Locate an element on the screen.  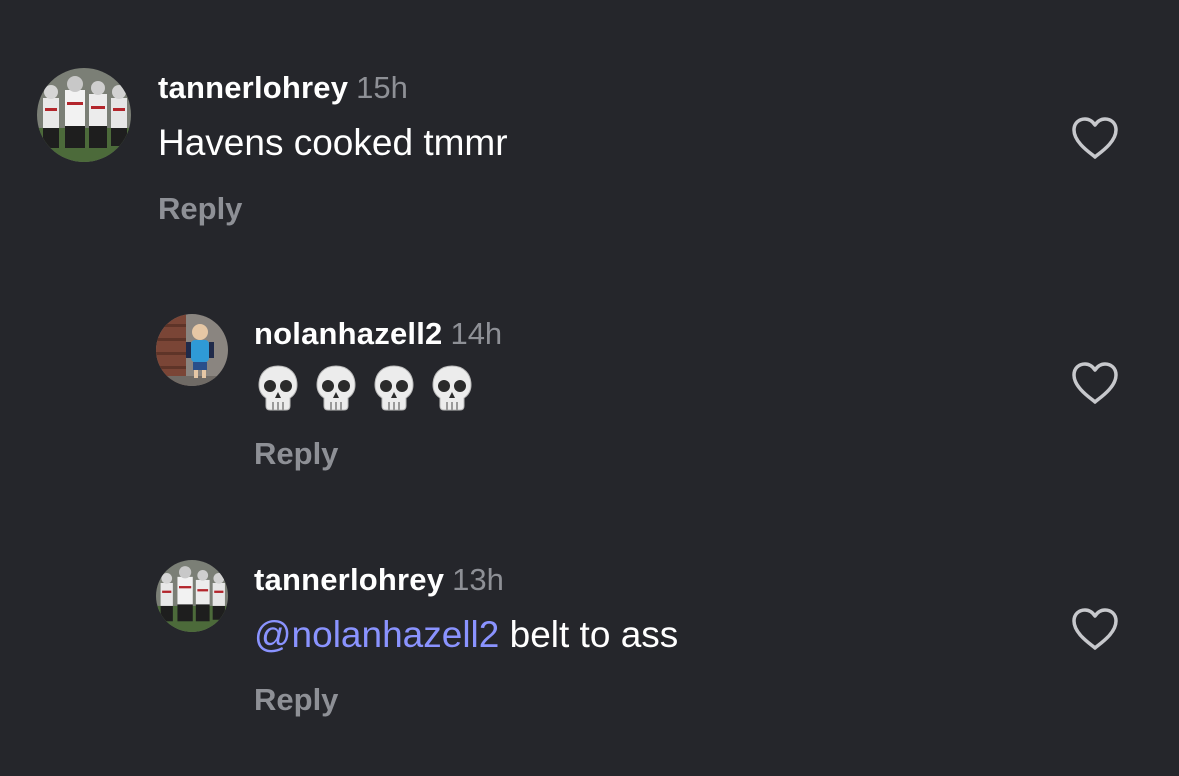
comment-text: Havens cooked tmmr is located at coordinates (333, 142).